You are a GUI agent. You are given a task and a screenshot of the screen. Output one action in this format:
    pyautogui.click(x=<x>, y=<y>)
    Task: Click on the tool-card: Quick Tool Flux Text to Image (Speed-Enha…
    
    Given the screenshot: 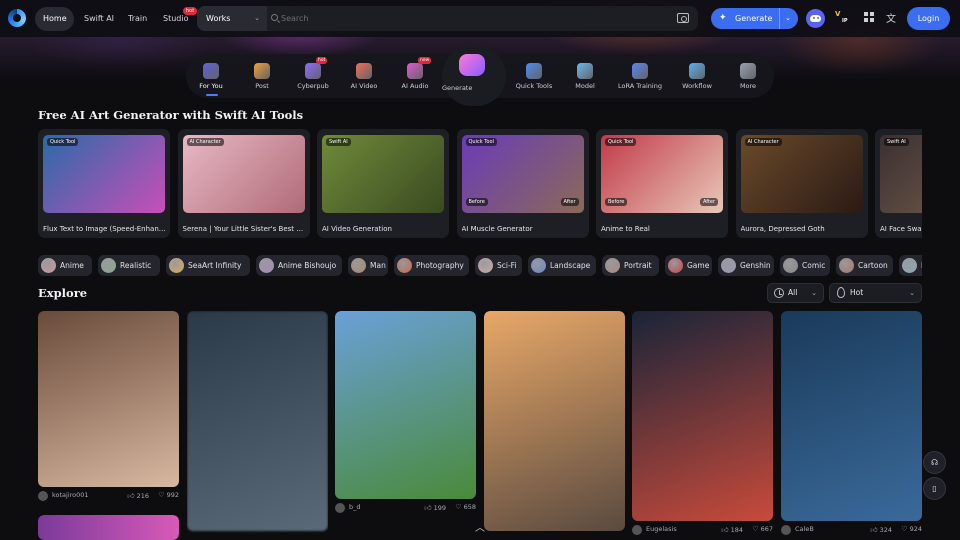 What is the action you would take?
    pyautogui.click(x=104, y=183)
    